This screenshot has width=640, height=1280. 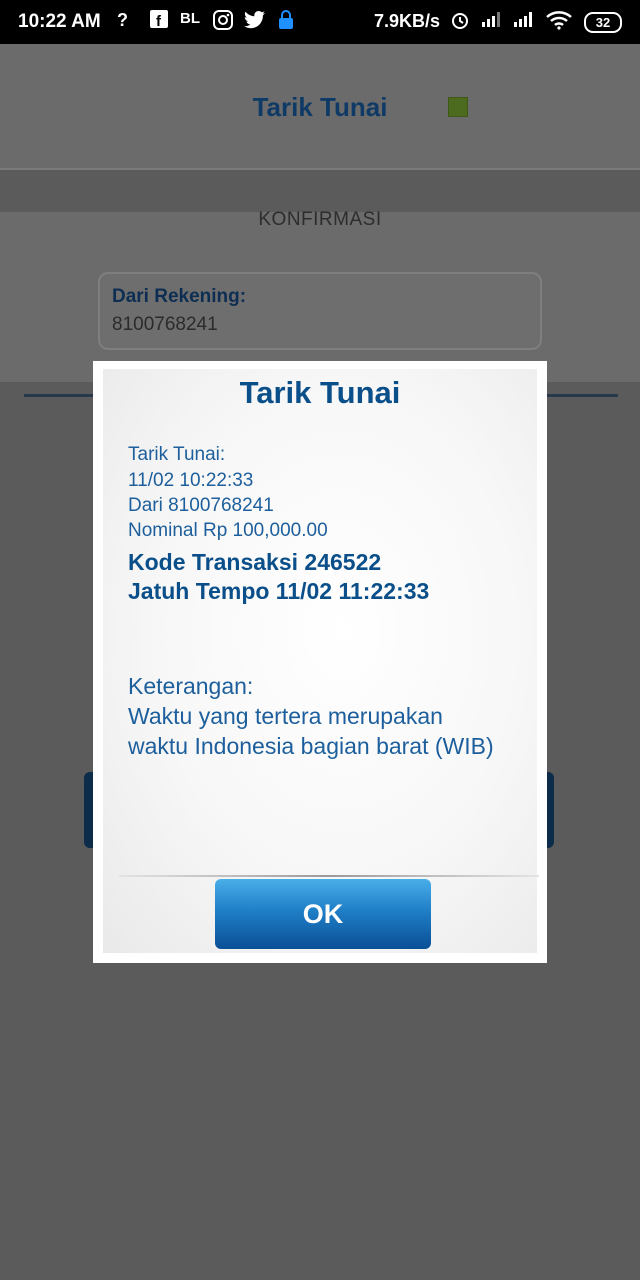 What do you see at coordinates (122, 20) in the screenshot?
I see `question-wifi-icon: ?` at bounding box center [122, 20].